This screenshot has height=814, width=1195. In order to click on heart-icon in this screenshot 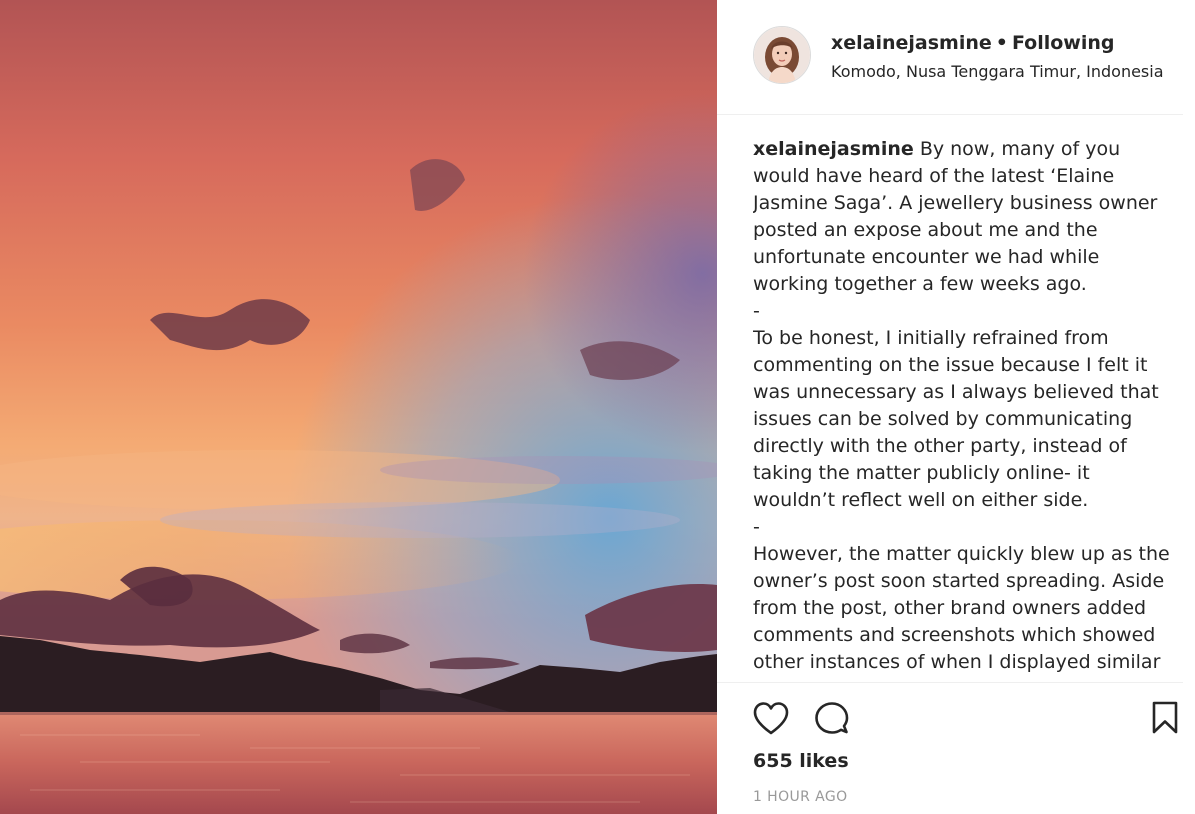, I will do `click(771, 718)`.